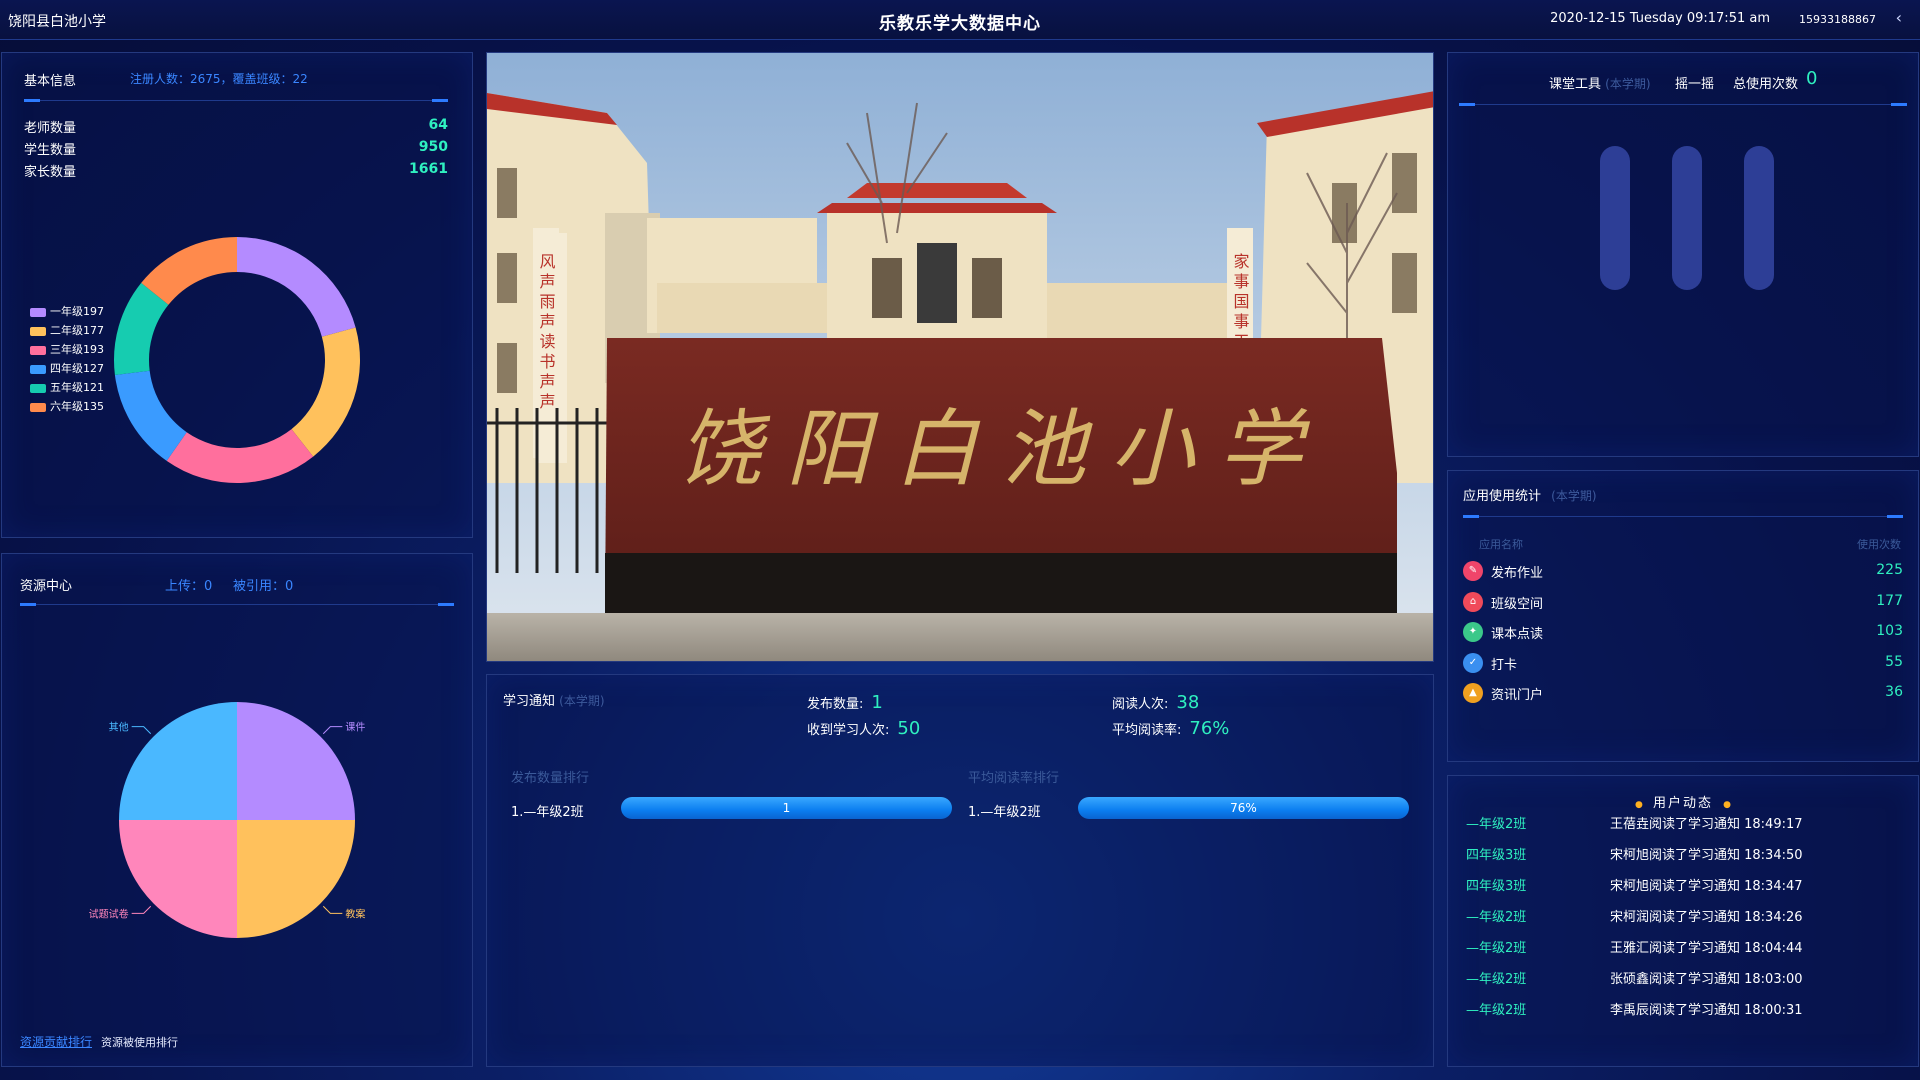 This screenshot has height=1080, width=1920. Describe the element at coordinates (77, 330) in the screenshot. I see `legend-label: 二年级177` at that location.